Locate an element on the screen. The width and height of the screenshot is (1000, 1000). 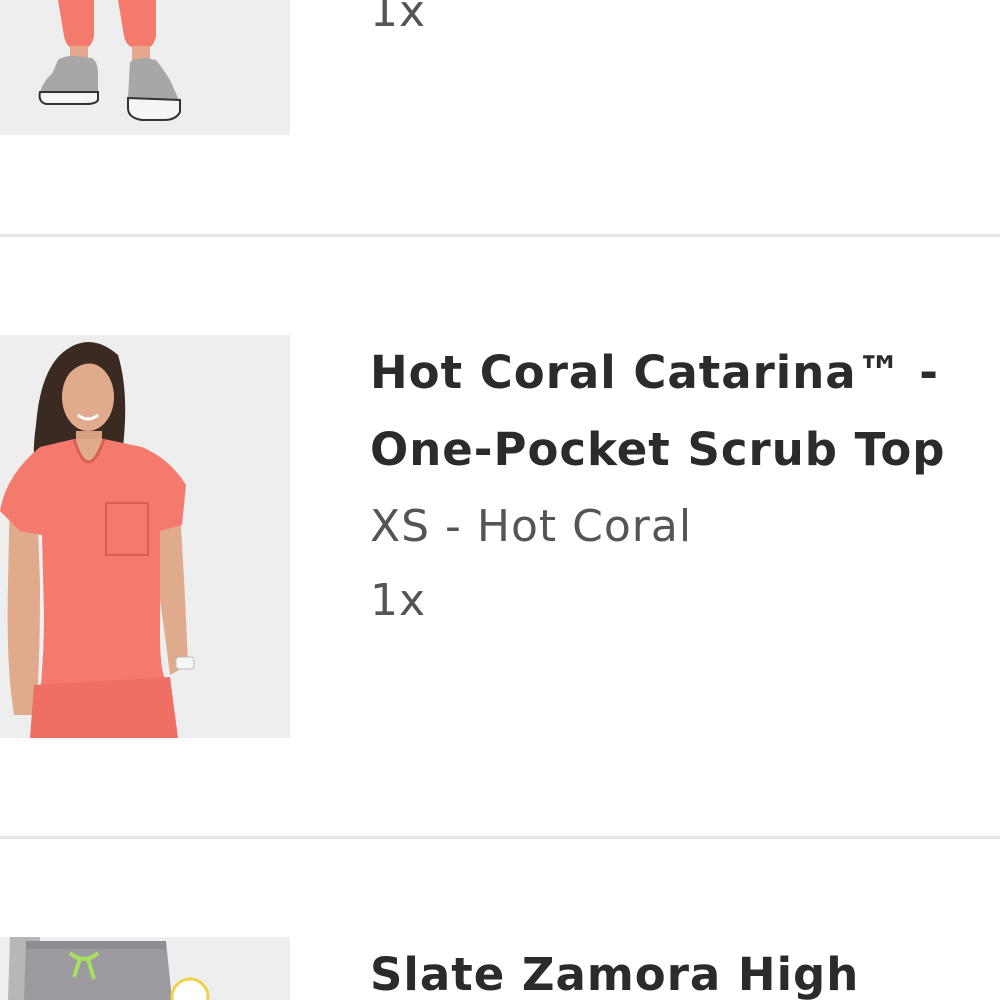
coral-jogger-pants-icon is located at coordinates (145, 67).